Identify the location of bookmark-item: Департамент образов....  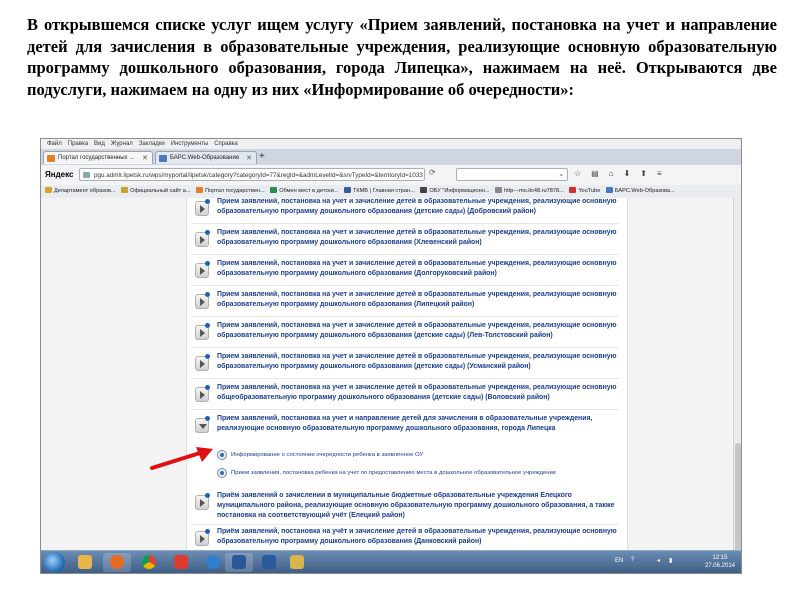
(80, 191).